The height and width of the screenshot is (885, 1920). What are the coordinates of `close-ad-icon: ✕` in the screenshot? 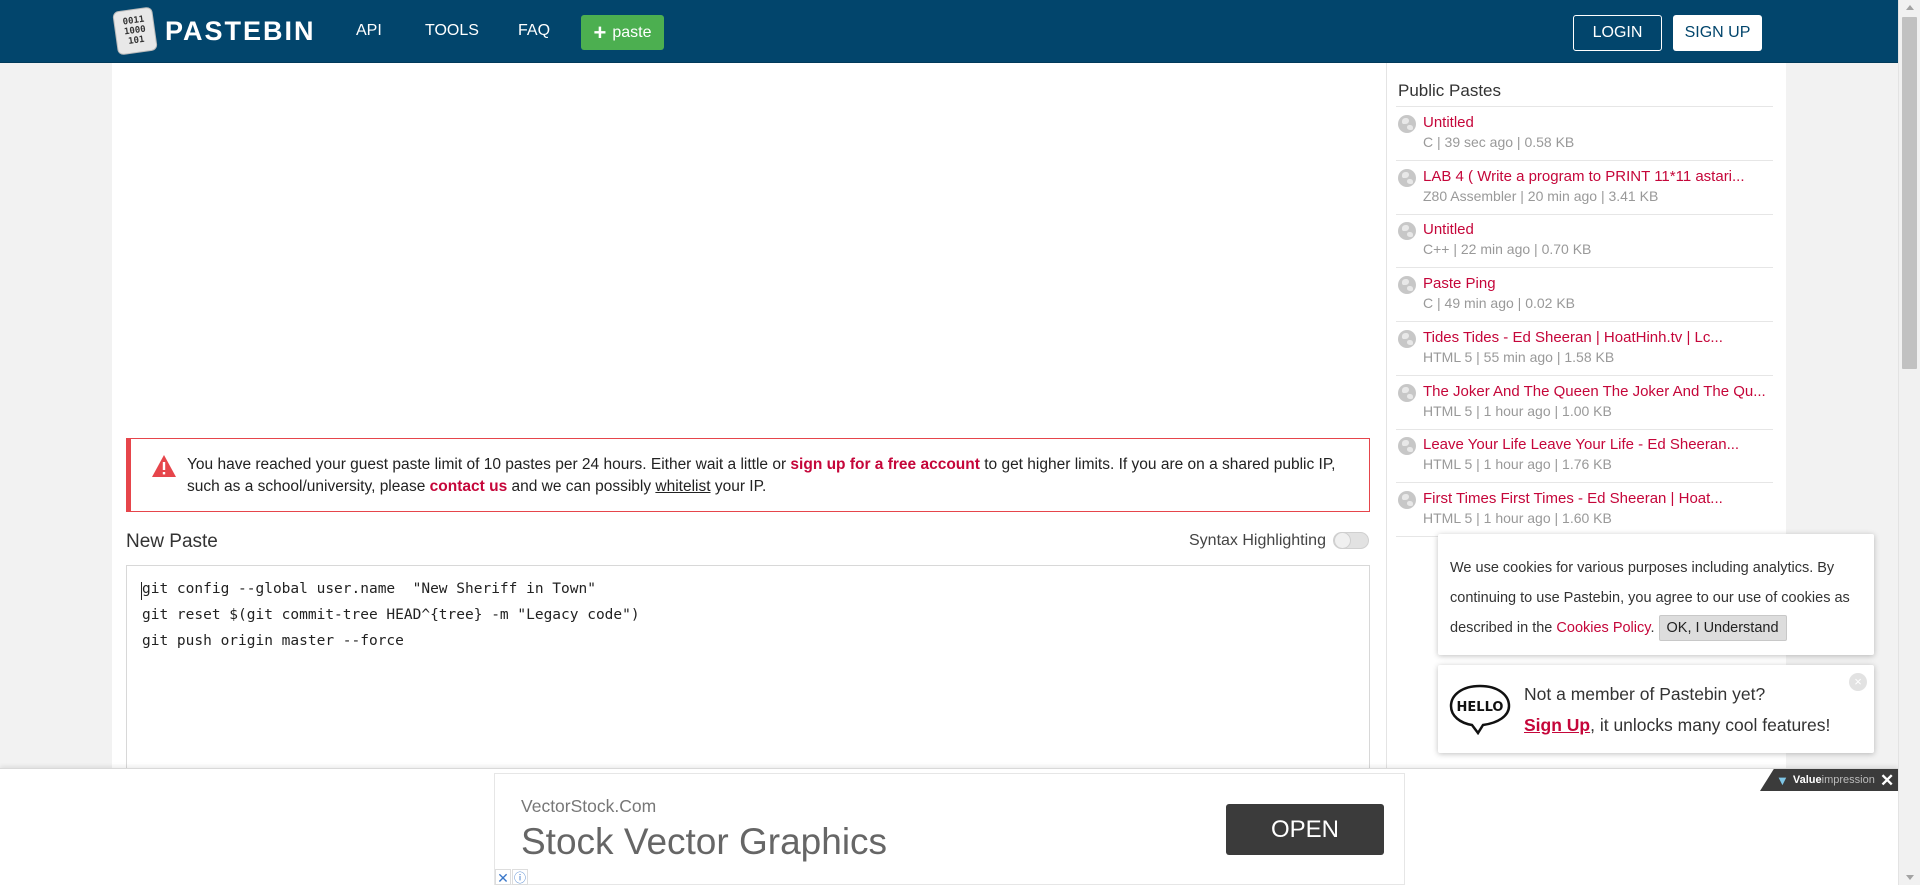 It's located at (1887, 780).